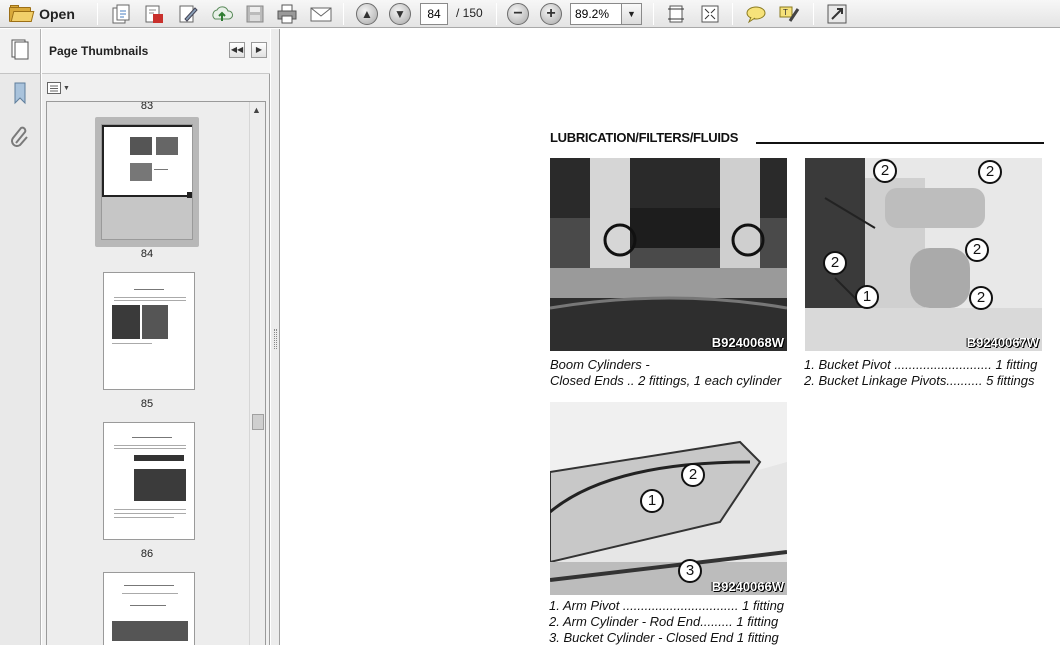 The height and width of the screenshot is (645, 1060). I want to click on save-button, so click(255, 14).